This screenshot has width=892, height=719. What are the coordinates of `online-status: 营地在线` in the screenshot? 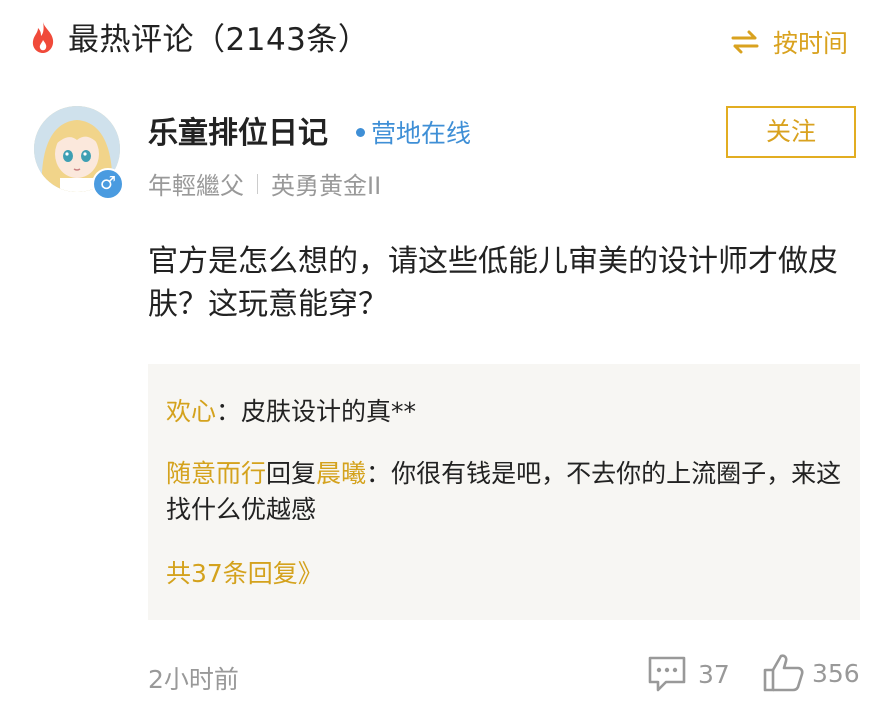 It's located at (413, 132).